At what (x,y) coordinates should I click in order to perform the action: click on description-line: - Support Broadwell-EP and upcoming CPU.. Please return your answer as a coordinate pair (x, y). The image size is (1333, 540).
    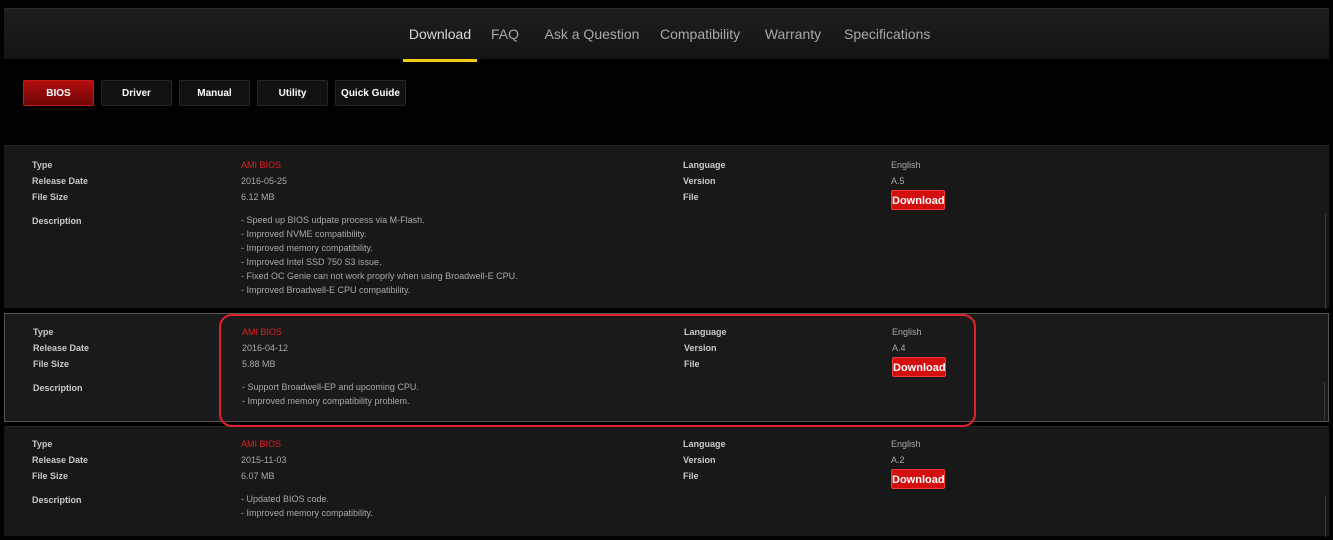
    Looking at the image, I should click on (330, 387).